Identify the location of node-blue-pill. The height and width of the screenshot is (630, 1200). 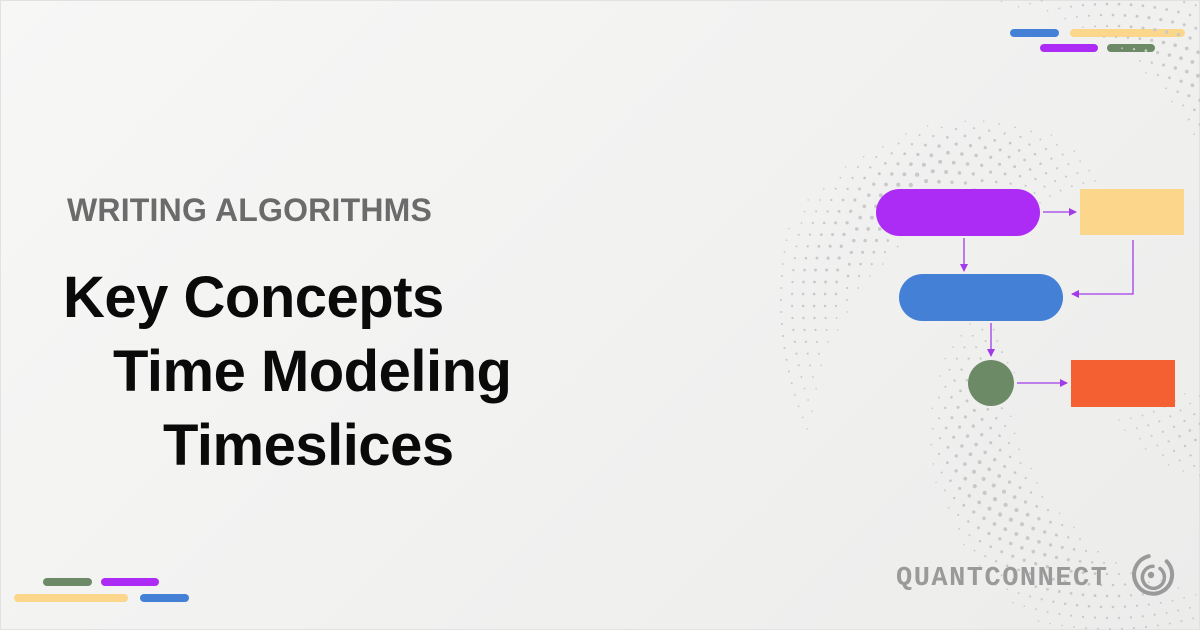
(981, 297).